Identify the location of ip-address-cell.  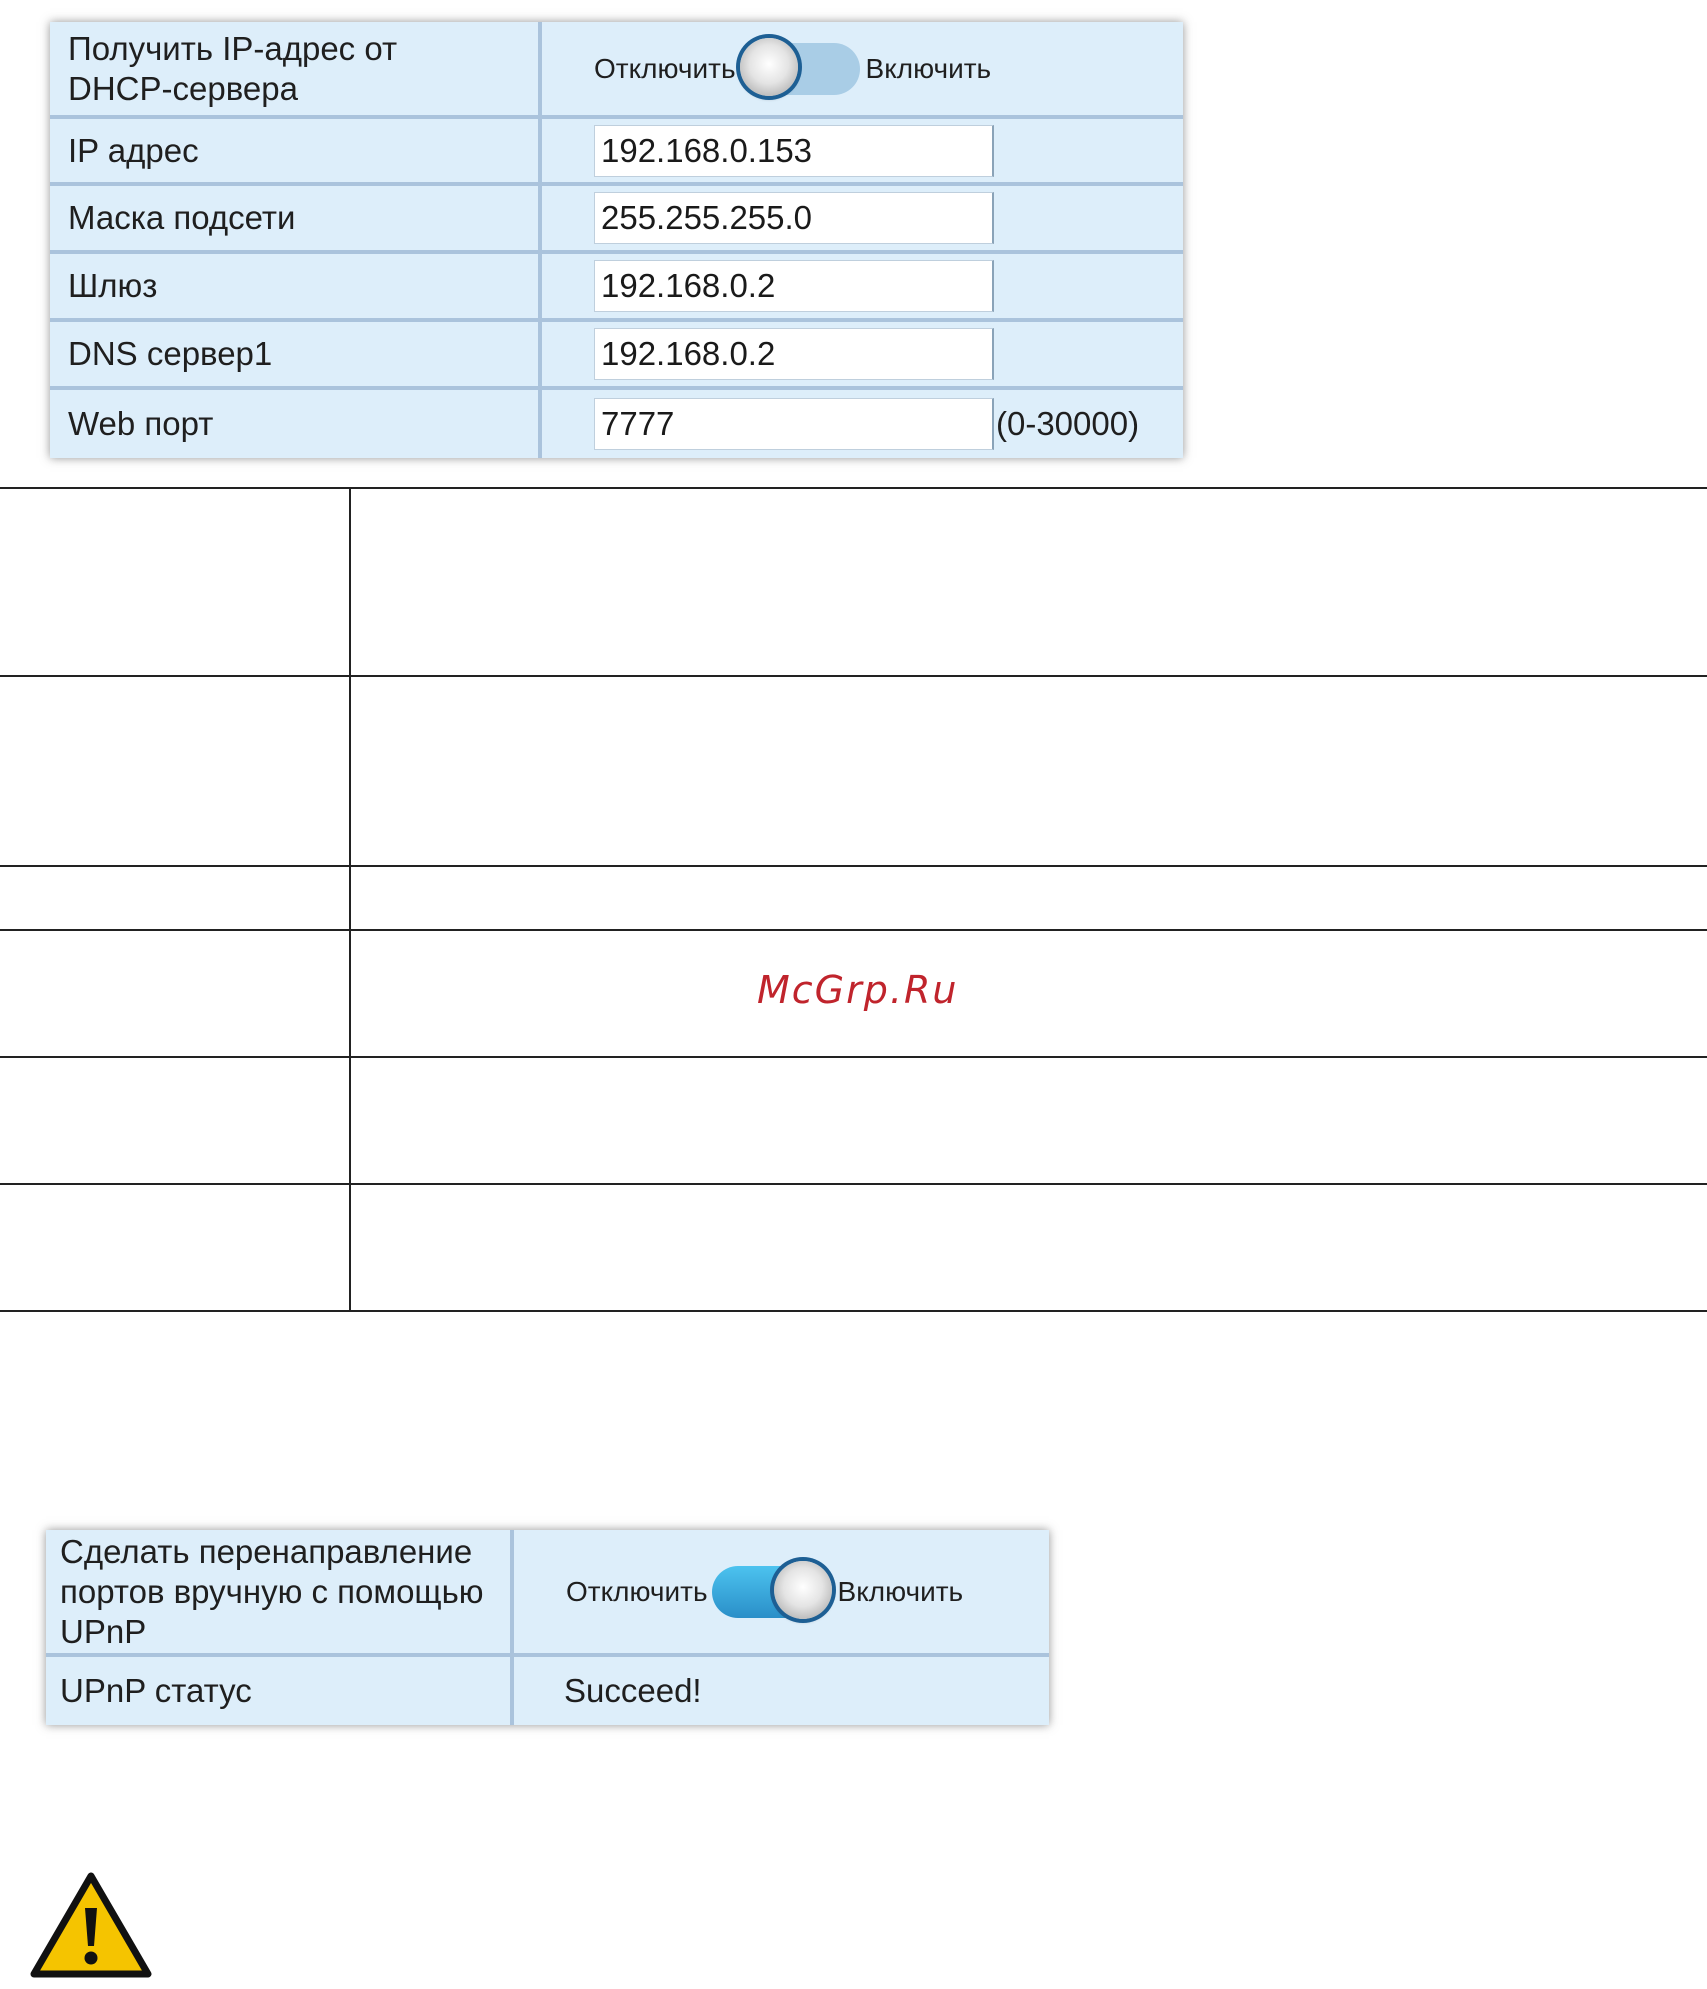
(862, 152).